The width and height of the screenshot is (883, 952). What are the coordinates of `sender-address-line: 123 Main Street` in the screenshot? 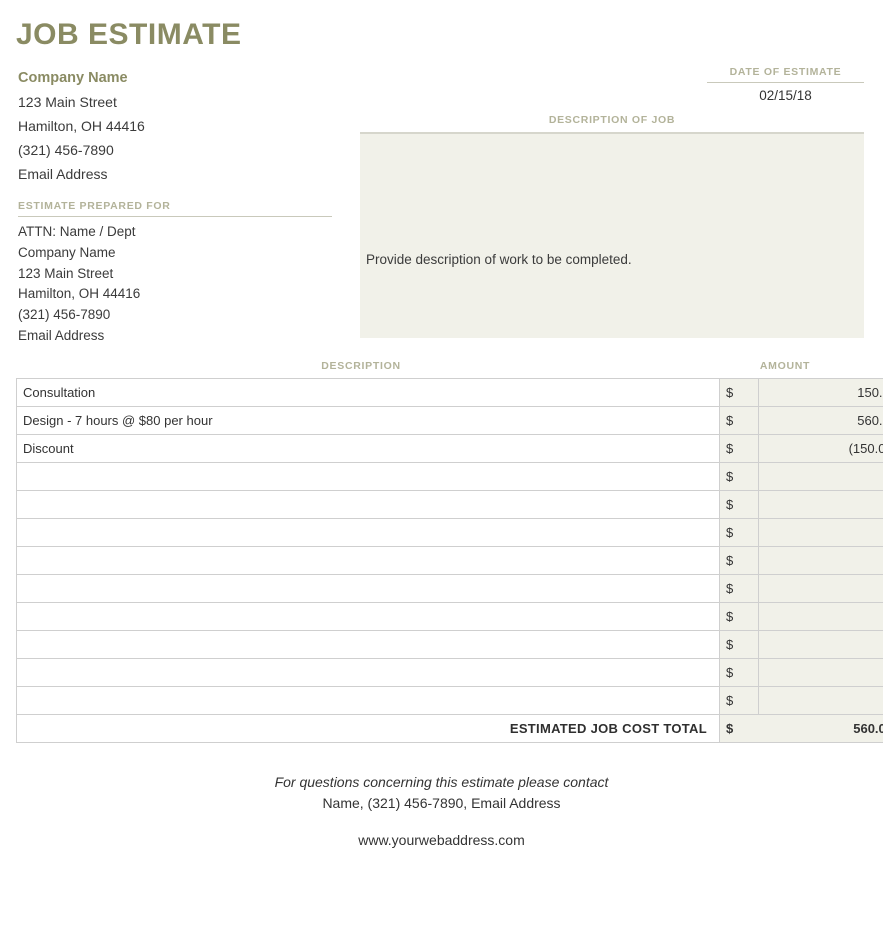 It's located at (67, 102).